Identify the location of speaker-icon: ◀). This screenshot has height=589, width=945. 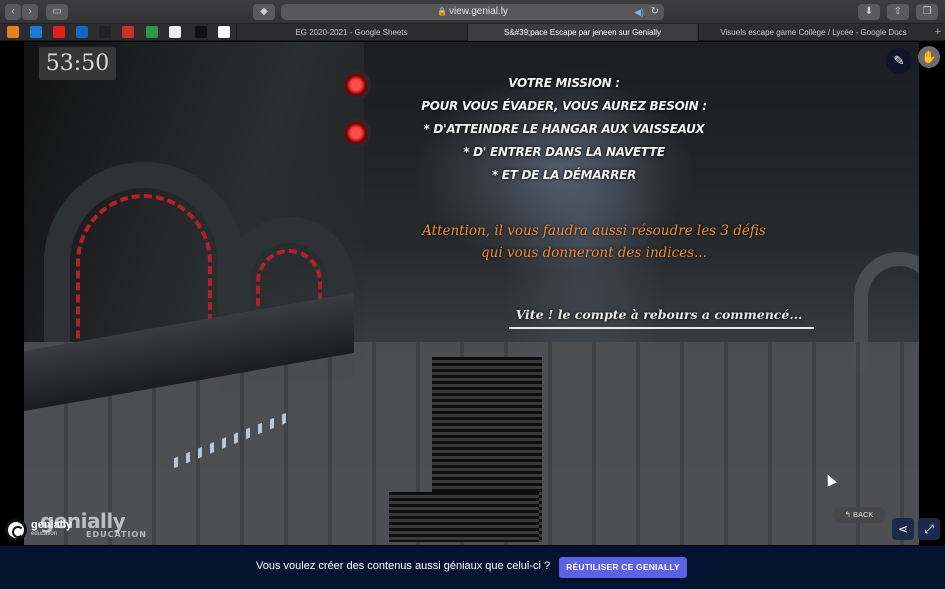
(639, 12).